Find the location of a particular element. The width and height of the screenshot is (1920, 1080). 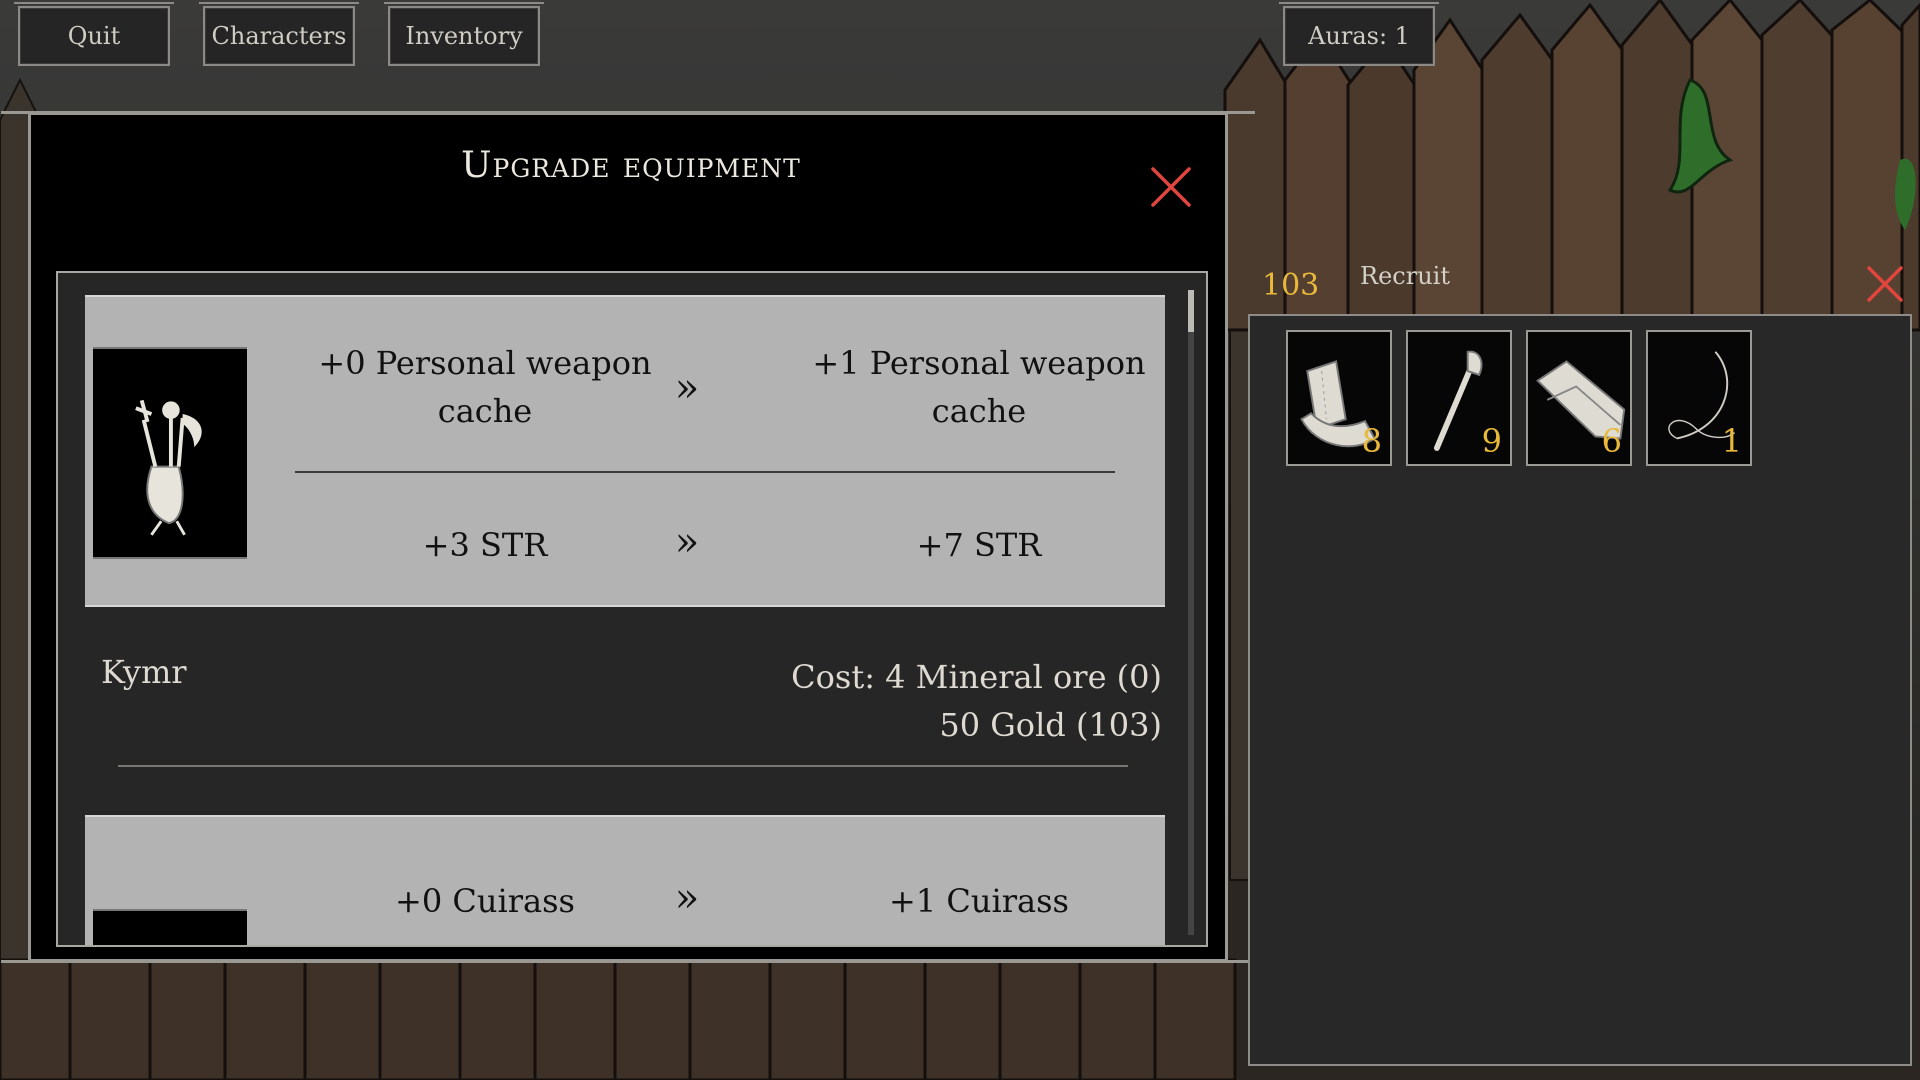

upgraded-item-name: +1 Personal weapon cache is located at coordinates (979, 387).